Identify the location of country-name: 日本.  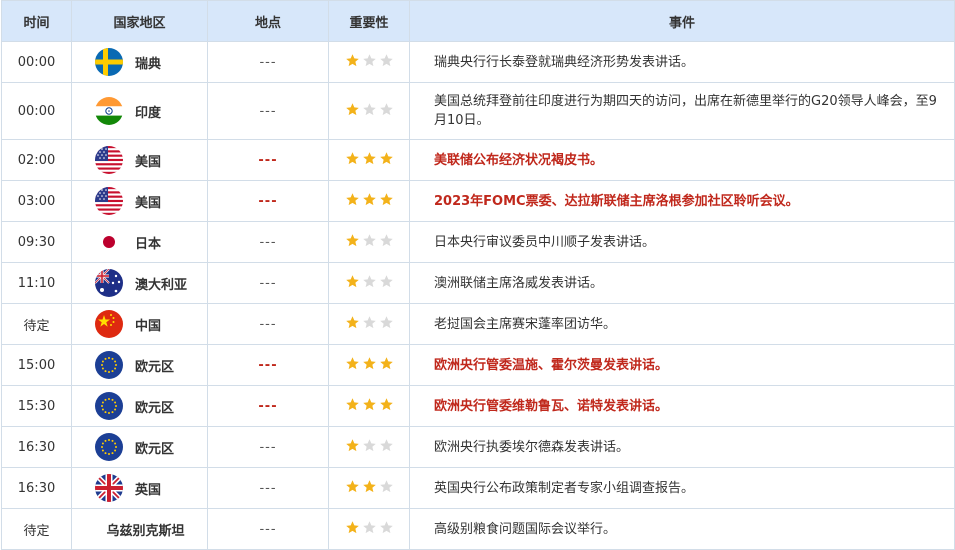
(148, 244).